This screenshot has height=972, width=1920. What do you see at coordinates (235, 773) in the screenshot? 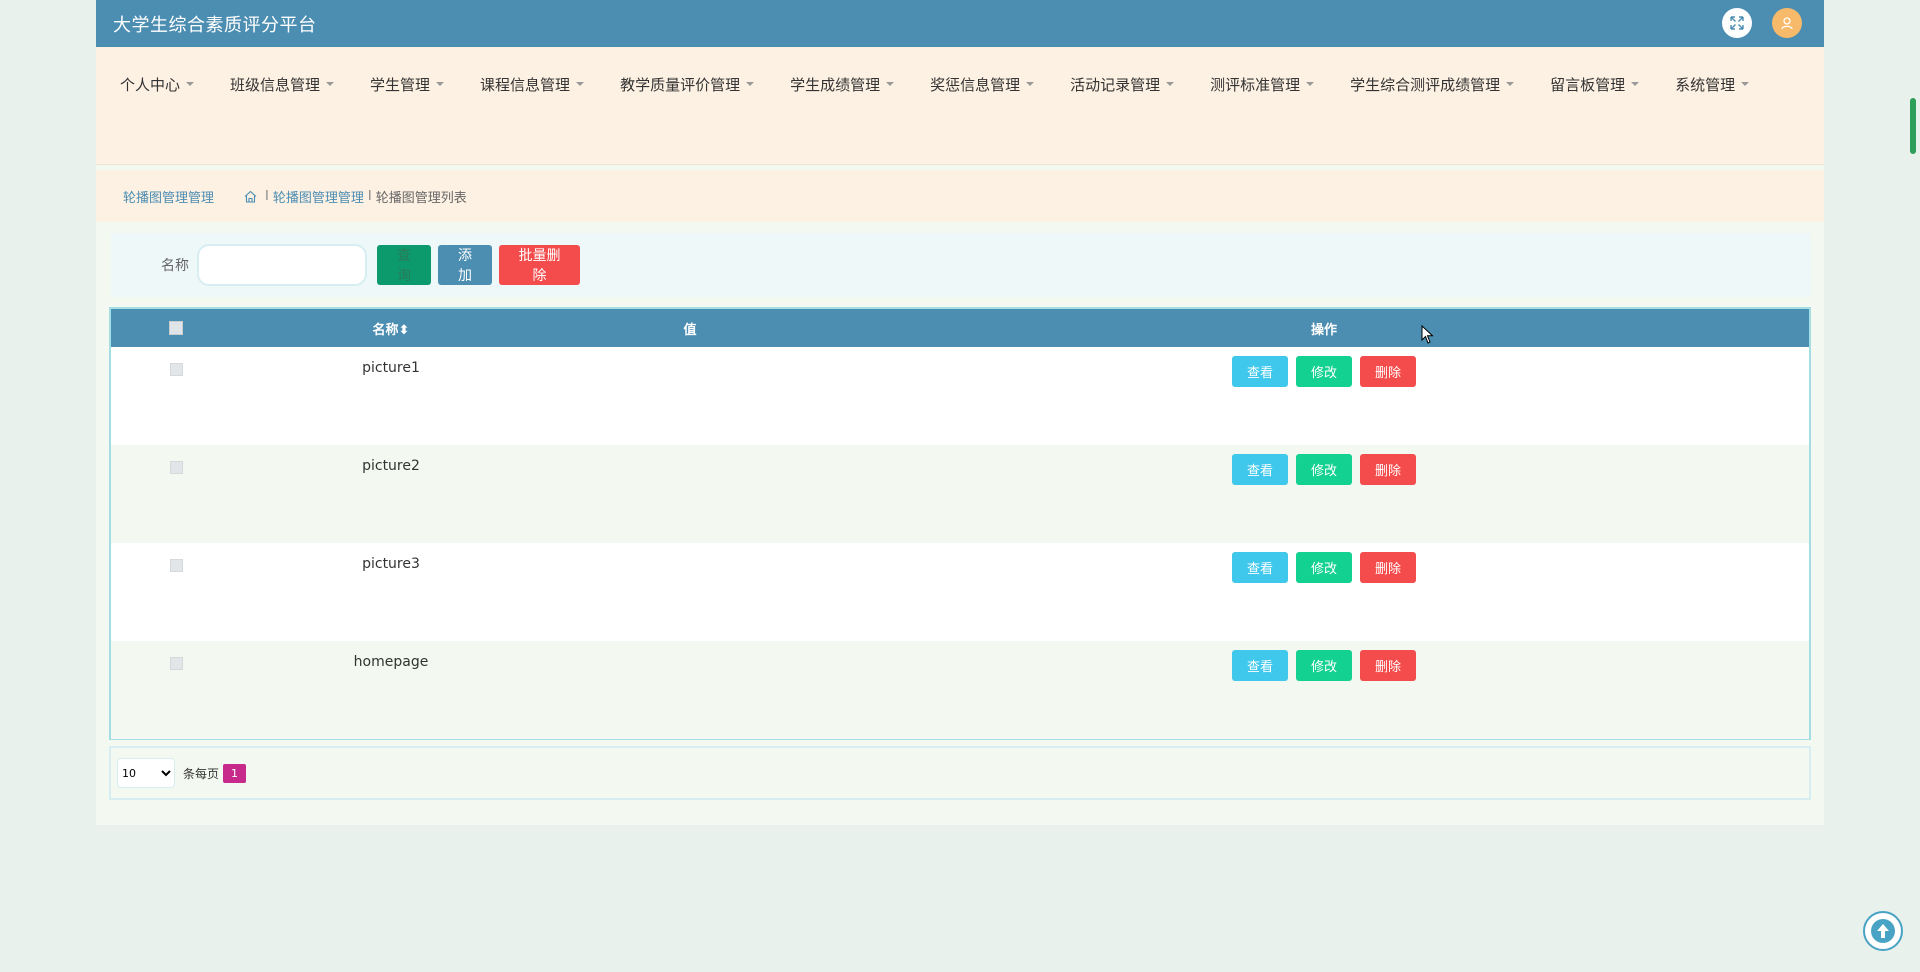
I see `page-number-current: 1` at bounding box center [235, 773].